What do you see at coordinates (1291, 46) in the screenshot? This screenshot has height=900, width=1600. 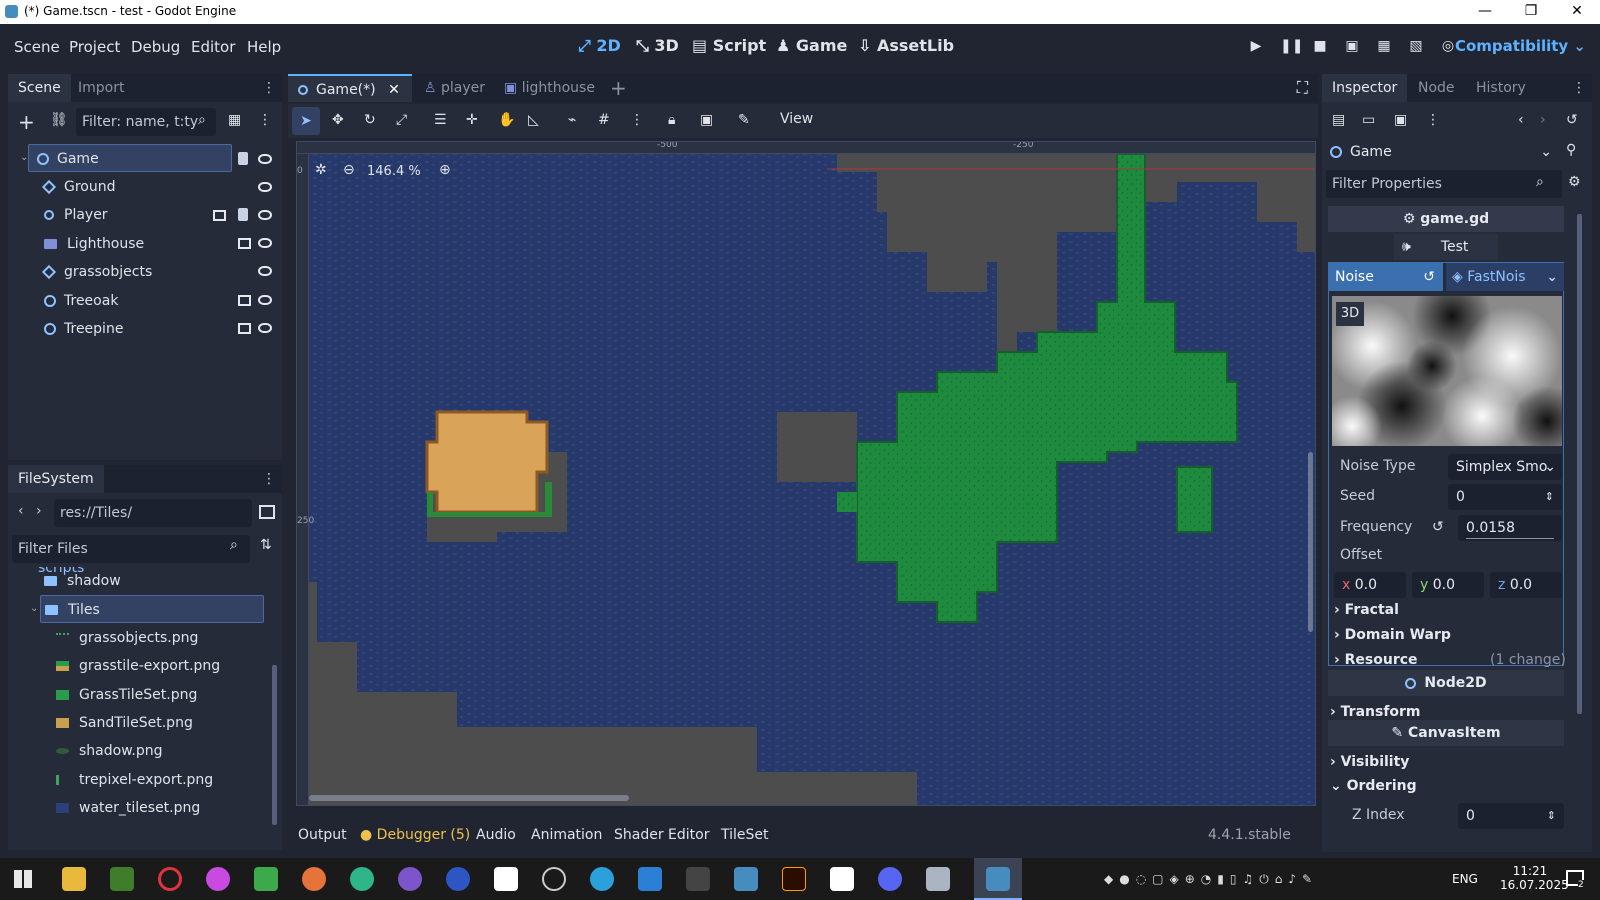 I see `pause-icon: ❚❚` at bounding box center [1291, 46].